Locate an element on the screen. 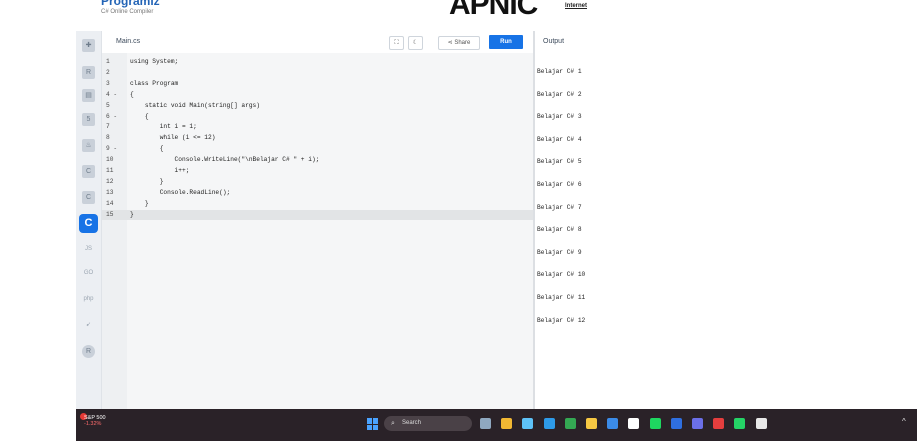  code-line: 12 } is located at coordinates (317, 182).